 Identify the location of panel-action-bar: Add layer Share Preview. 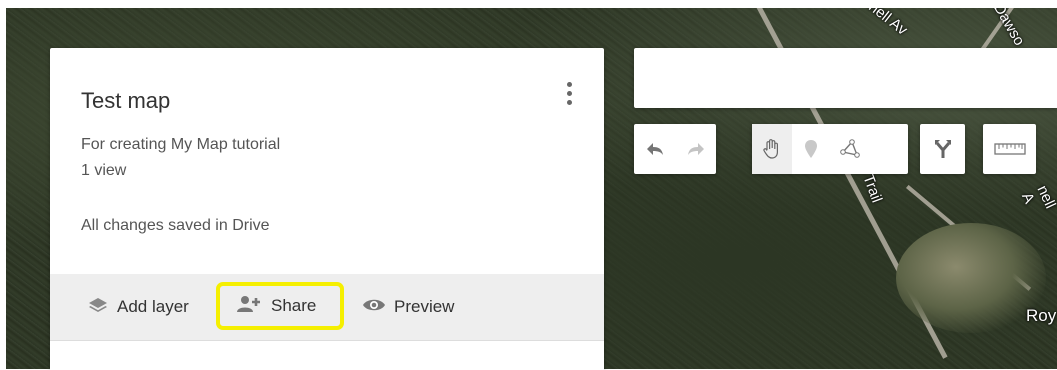
(327, 307).